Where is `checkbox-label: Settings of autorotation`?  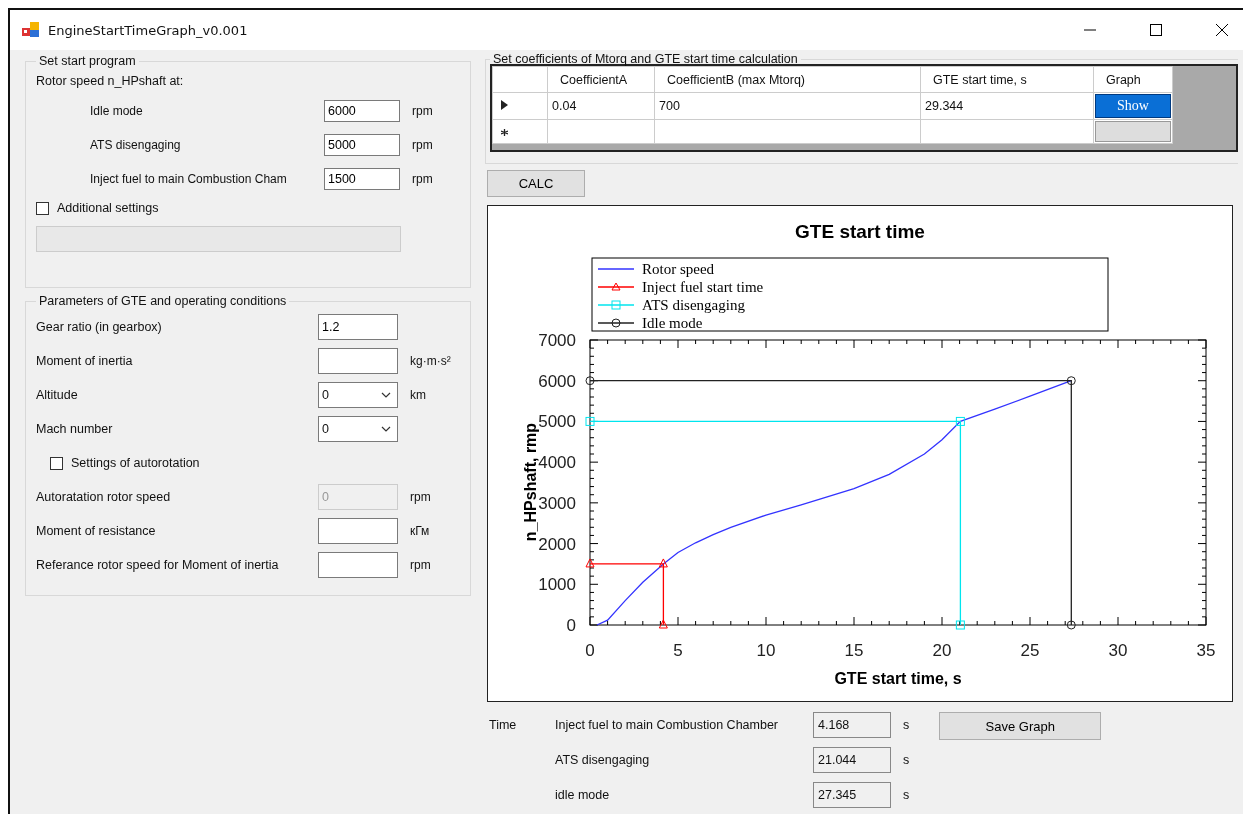 checkbox-label: Settings of autorotation is located at coordinates (135, 463).